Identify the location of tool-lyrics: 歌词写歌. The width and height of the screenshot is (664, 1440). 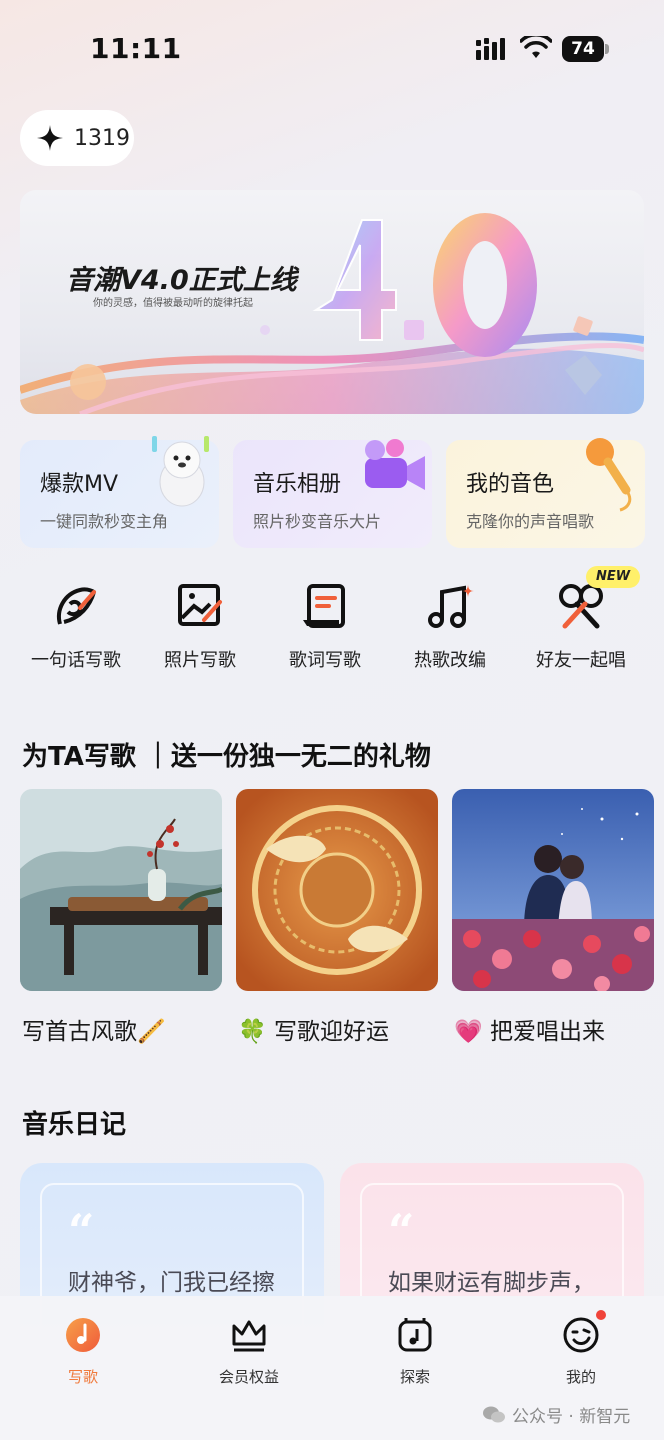
(325, 626).